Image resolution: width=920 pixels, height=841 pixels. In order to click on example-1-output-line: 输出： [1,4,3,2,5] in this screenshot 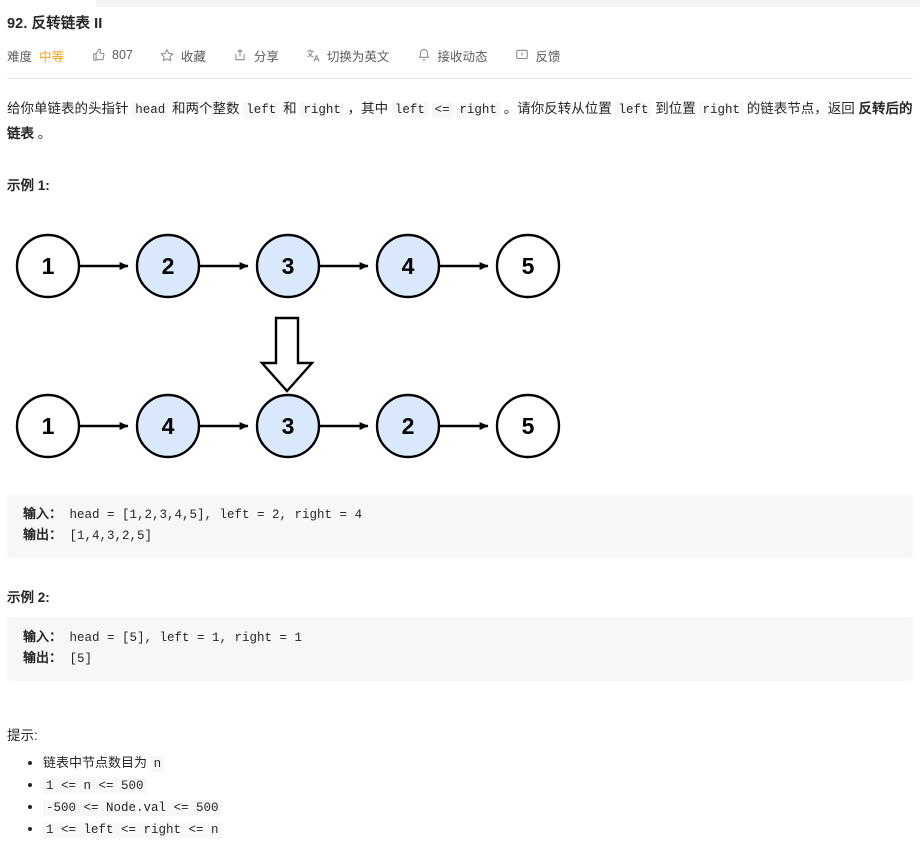, I will do `click(460, 535)`.